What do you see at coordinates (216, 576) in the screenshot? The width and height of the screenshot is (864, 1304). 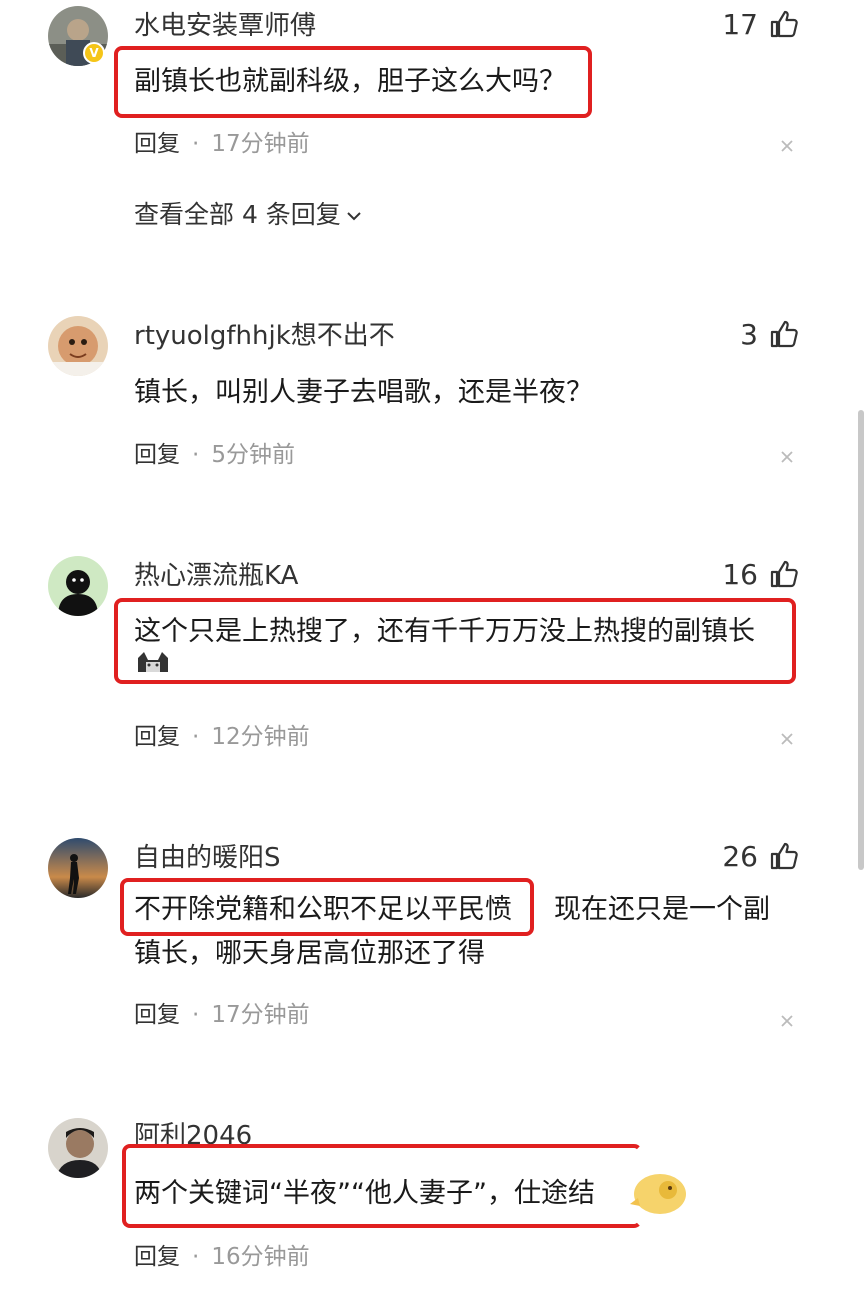 I see `username: 热心漂流瓶KA` at bounding box center [216, 576].